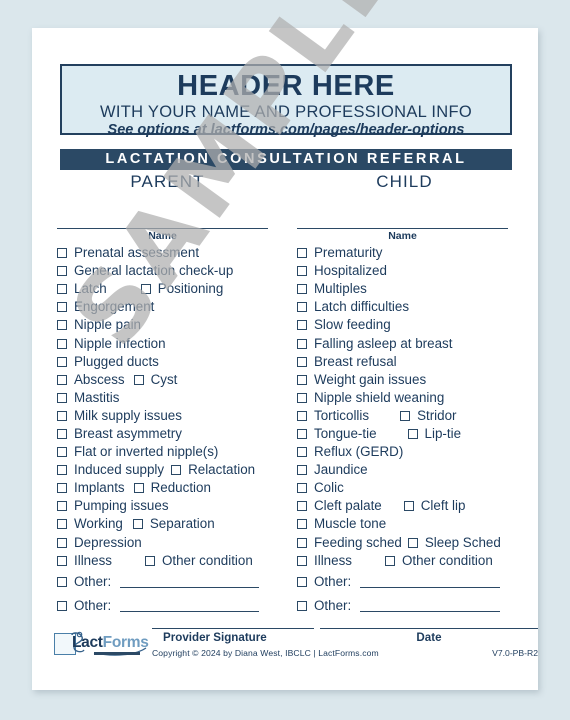 The image size is (570, 720). Describe the element at coordinates (180, 488) in the screenshot. I see `checkbox-label: Reduction` at that location.